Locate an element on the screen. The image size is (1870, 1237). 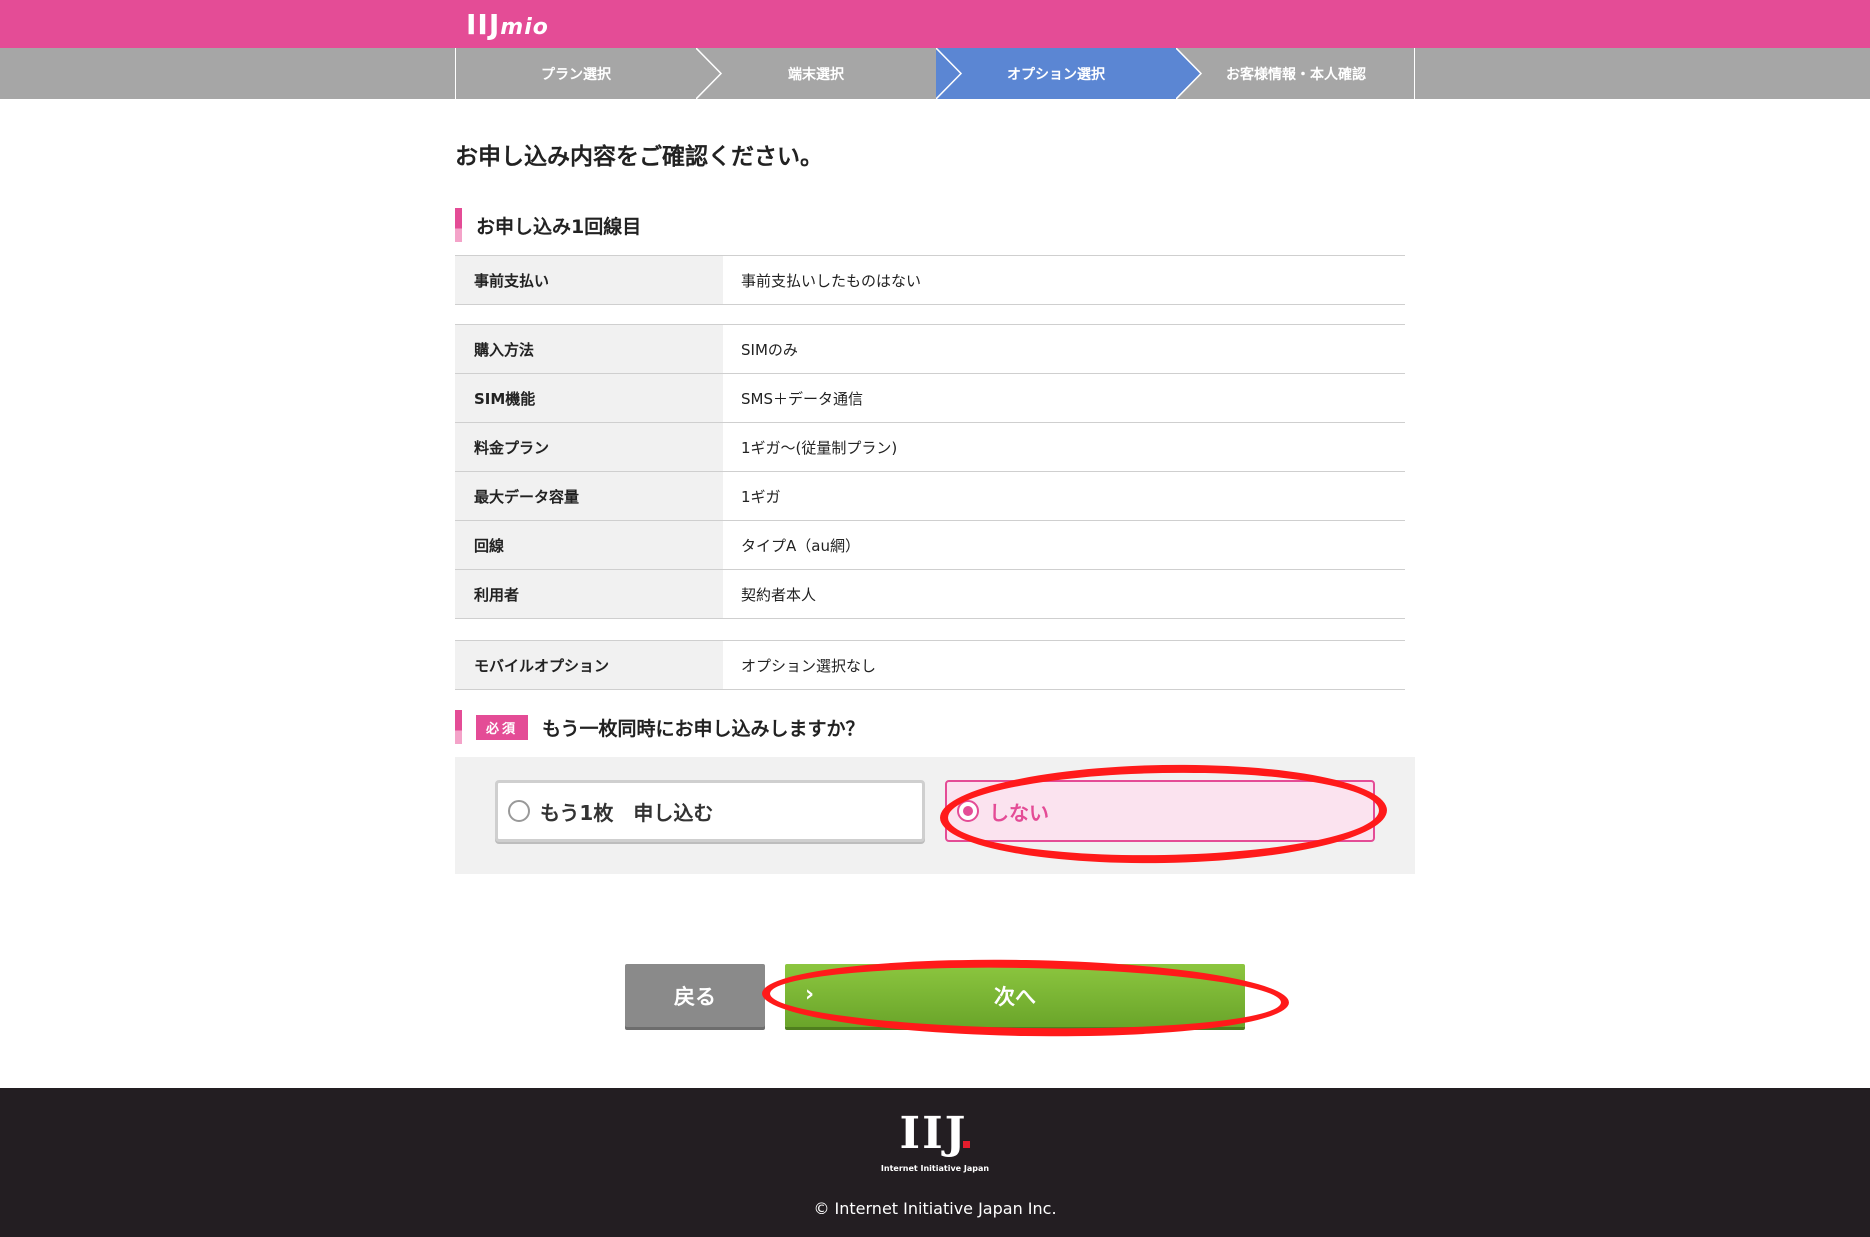
summary-table-payment: 事前支払い 事前支払いしたものはない is located at coordinates (930, 280).